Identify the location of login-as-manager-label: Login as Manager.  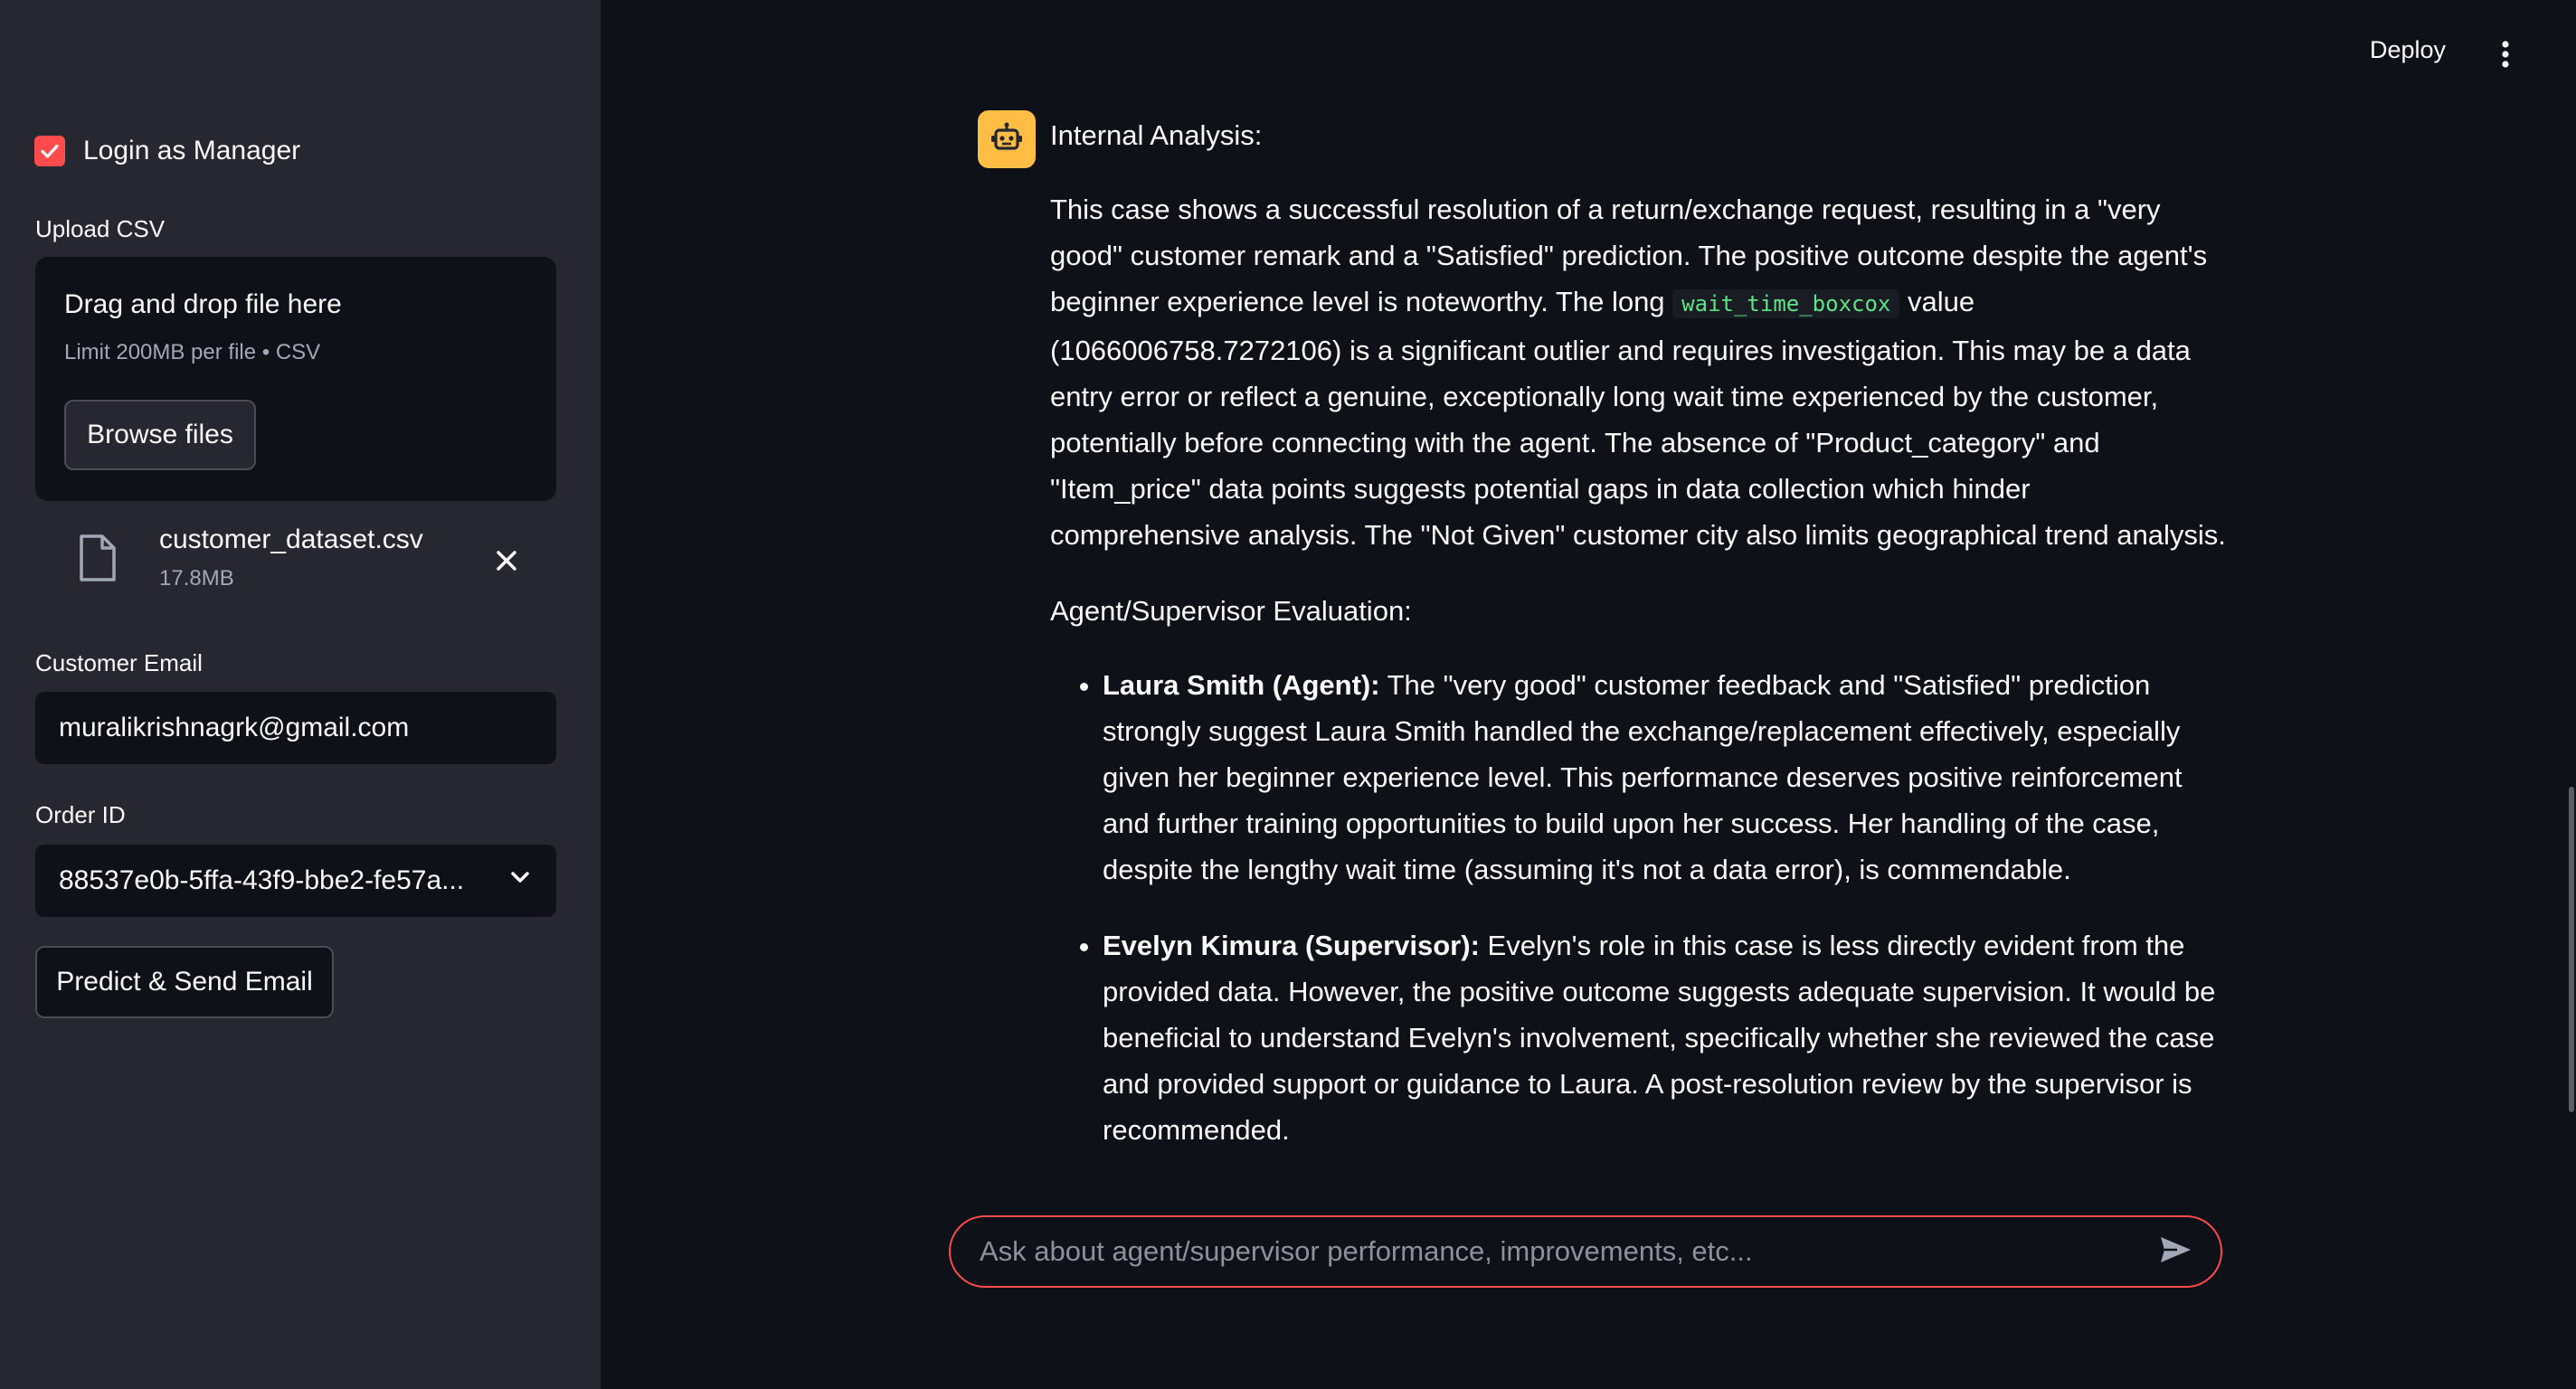
(192, 150).